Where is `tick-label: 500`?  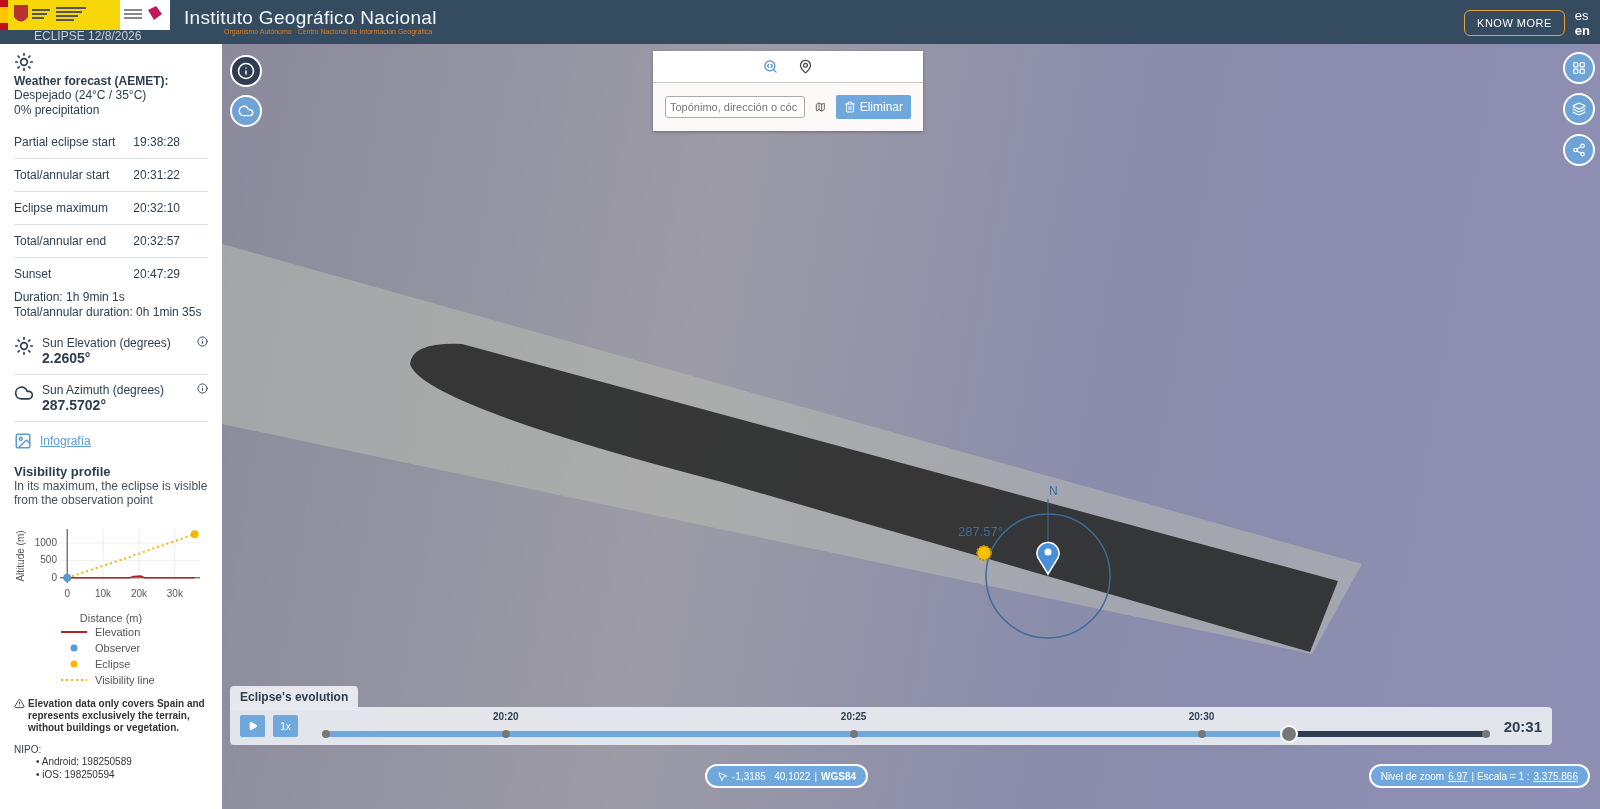
tick-label: 500 is located at coordinates (48, 560).